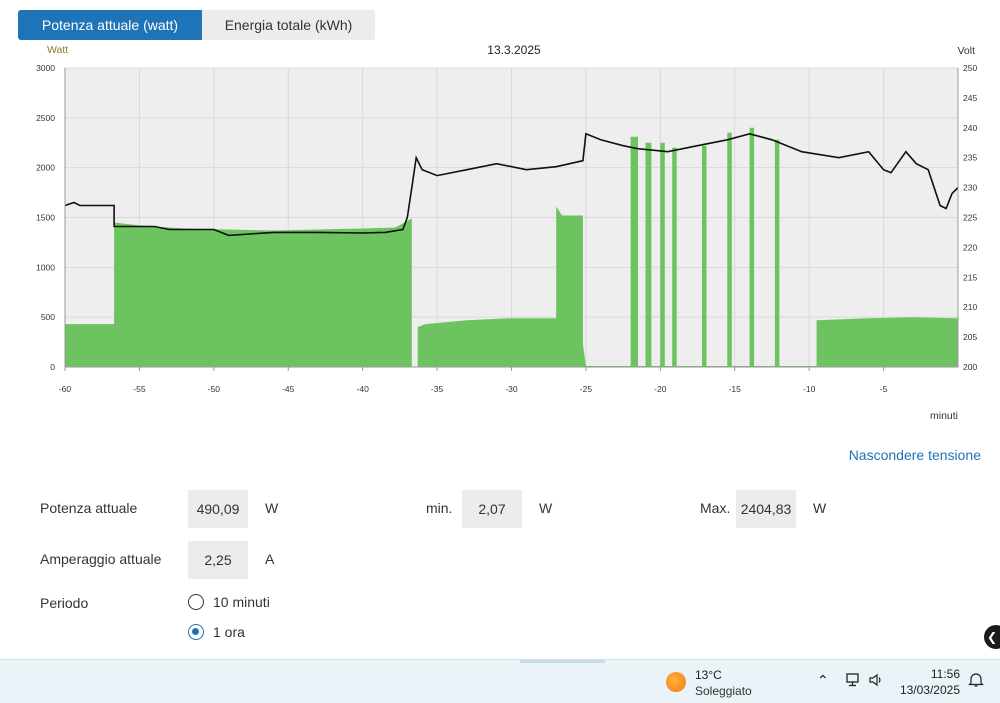 Image resolution: width=1000 pixels, height=703 pixels. What do you see at coordinates (884, 389) in the screenshot?
I see `x-tick-label: -5` at bounding box center [884, 389].